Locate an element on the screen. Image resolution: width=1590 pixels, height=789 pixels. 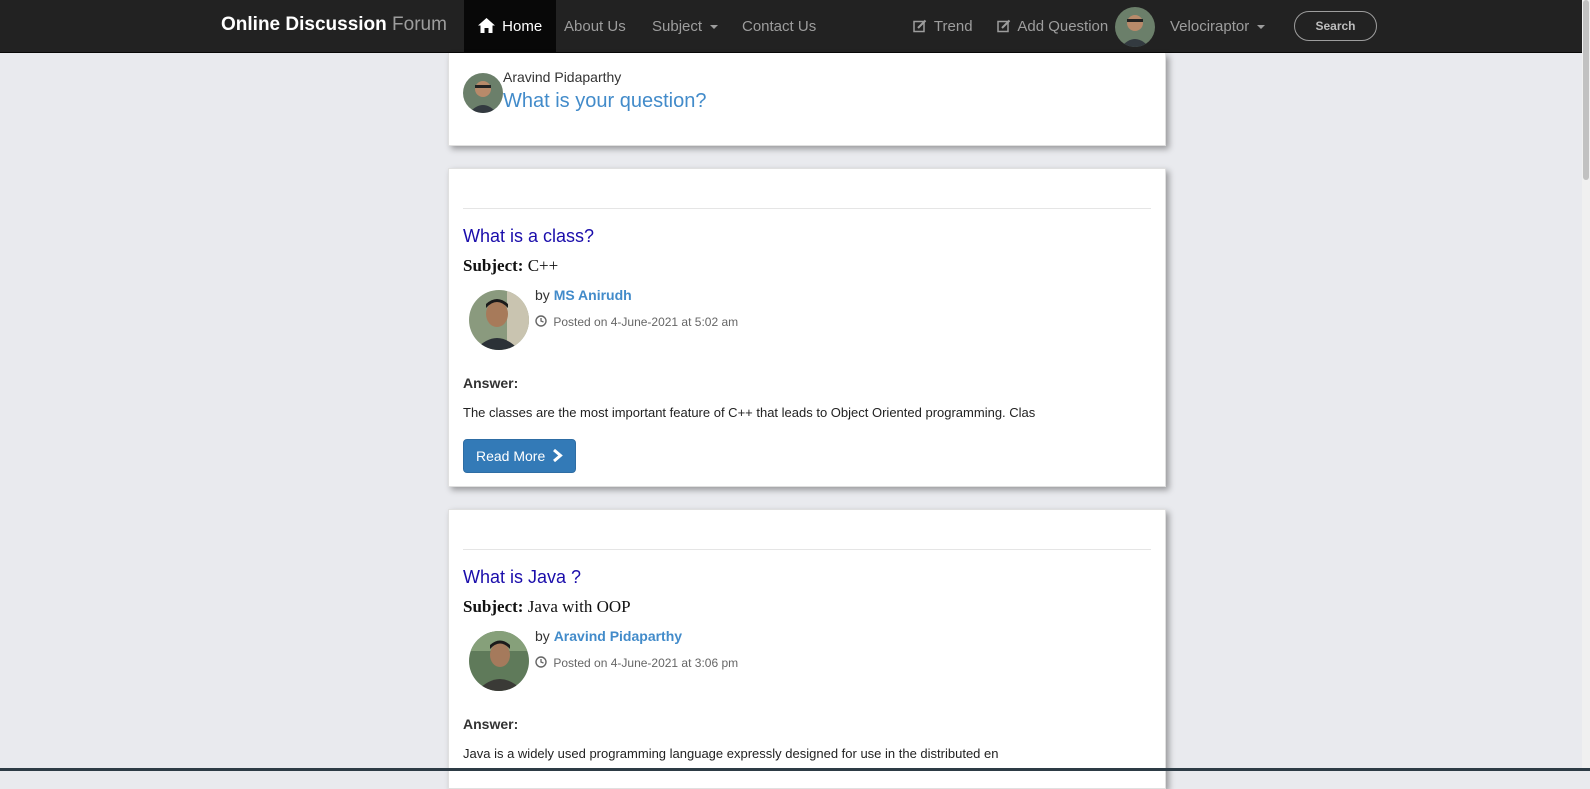
question-author: by Aravind Pidaparthy is located at coordinates (608, 636).